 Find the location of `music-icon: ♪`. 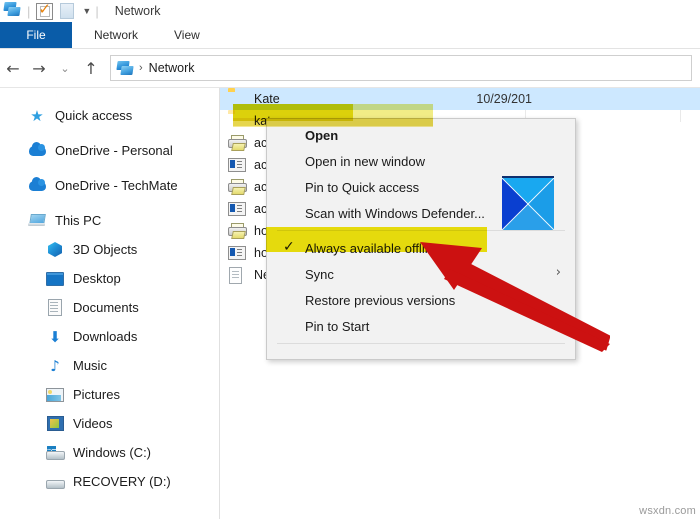

music-icon: ♪ is located at coordinates (55, 365).